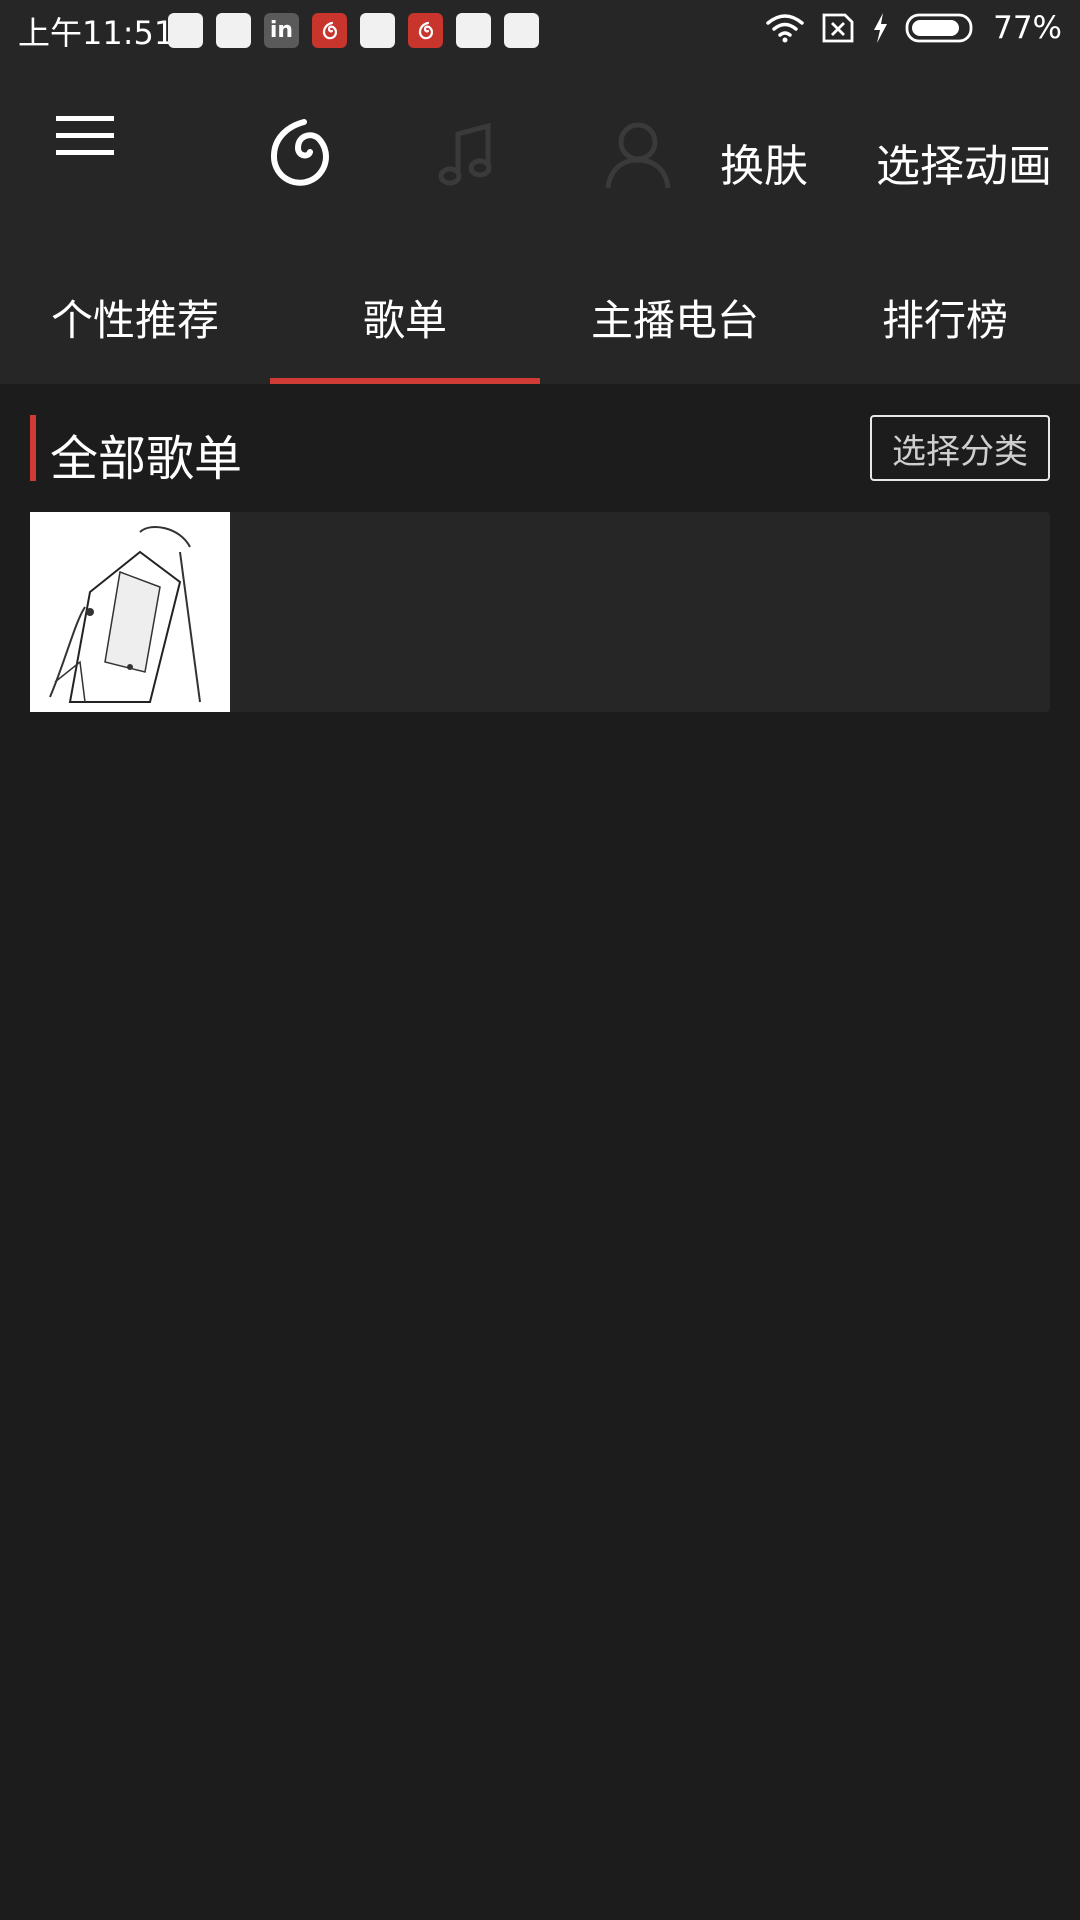  Describe the element at coordinates (944, 320) in the screenshot. I see `tab-label: 排行榜` at that location.